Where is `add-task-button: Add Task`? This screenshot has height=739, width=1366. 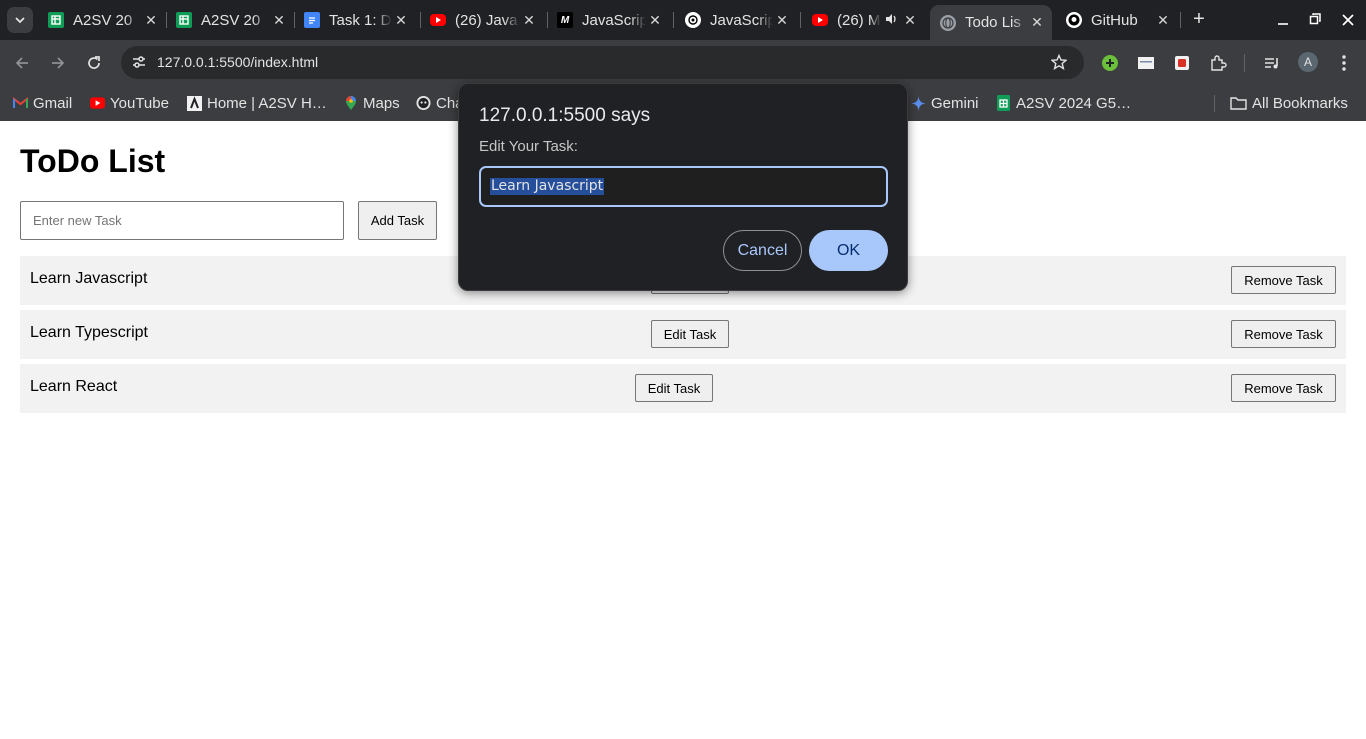 add-task-button: Add Task is located at coordinates (397, 220).